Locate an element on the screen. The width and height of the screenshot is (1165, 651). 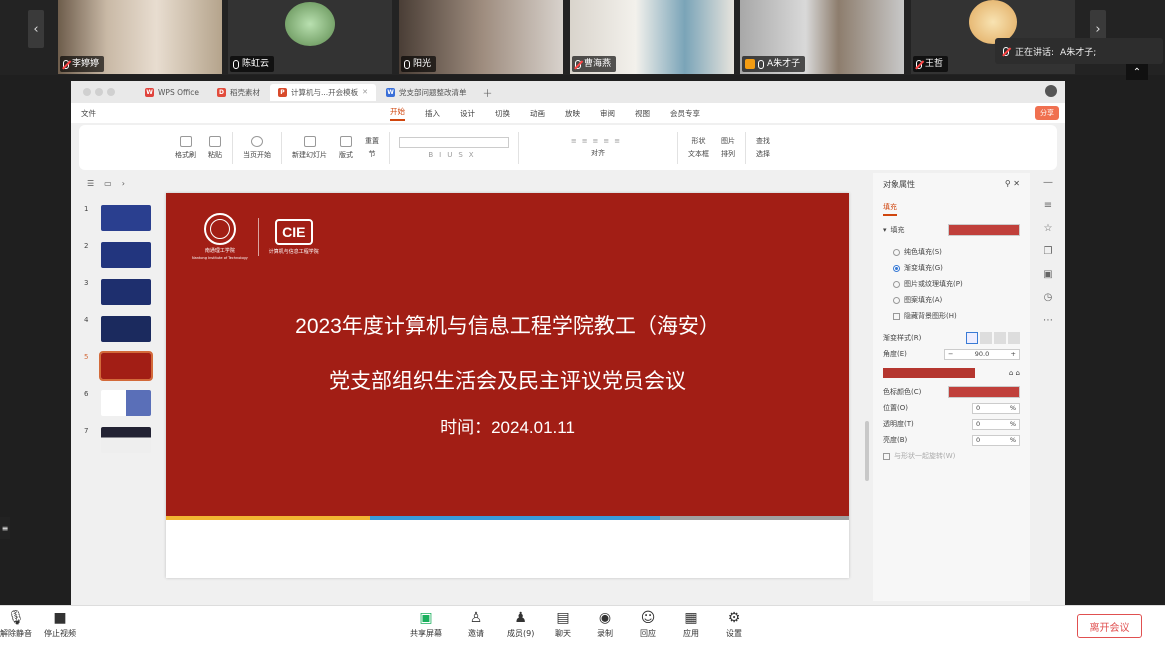
angle-input: −90.0 + is located at coordinates (982, 354).